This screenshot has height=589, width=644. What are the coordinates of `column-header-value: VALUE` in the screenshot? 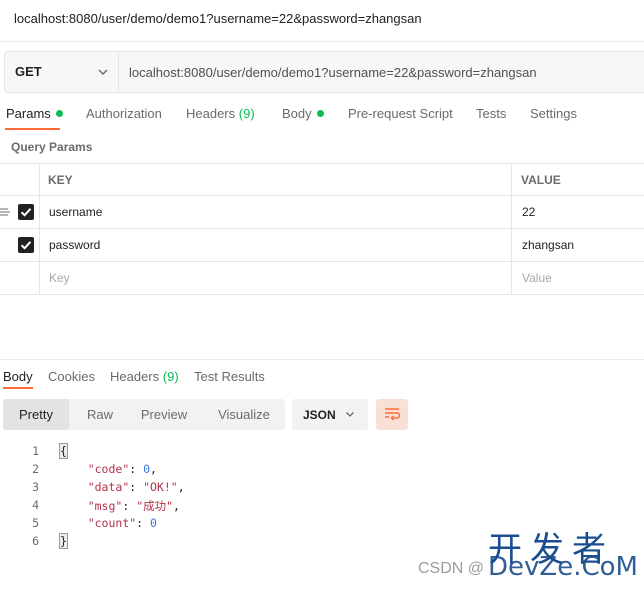 It's located at (541, 180).